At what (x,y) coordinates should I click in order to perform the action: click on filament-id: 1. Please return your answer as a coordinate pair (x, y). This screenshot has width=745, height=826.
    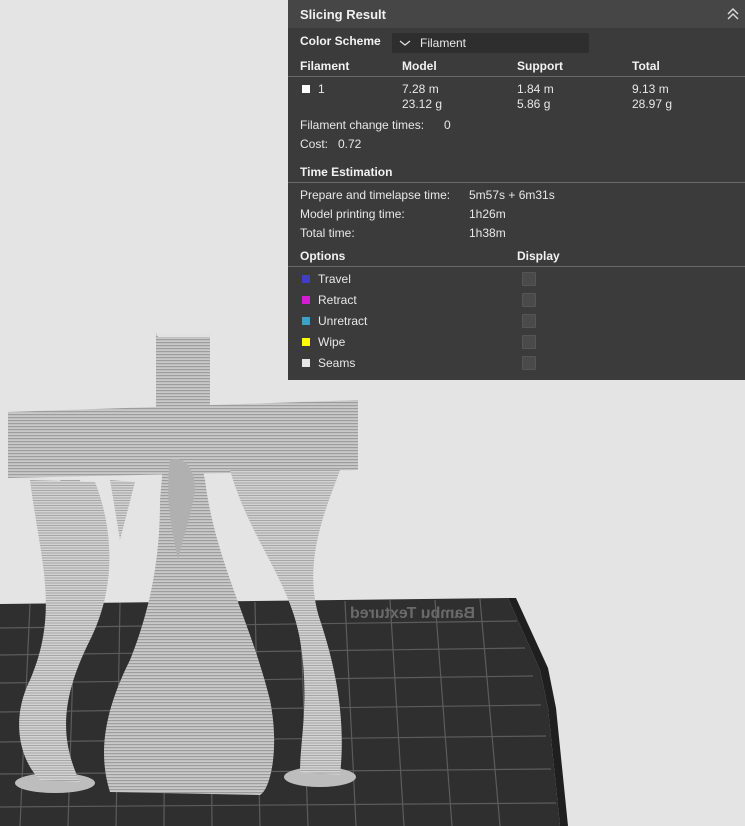
    Looking at the image, I should click on (321, 89).